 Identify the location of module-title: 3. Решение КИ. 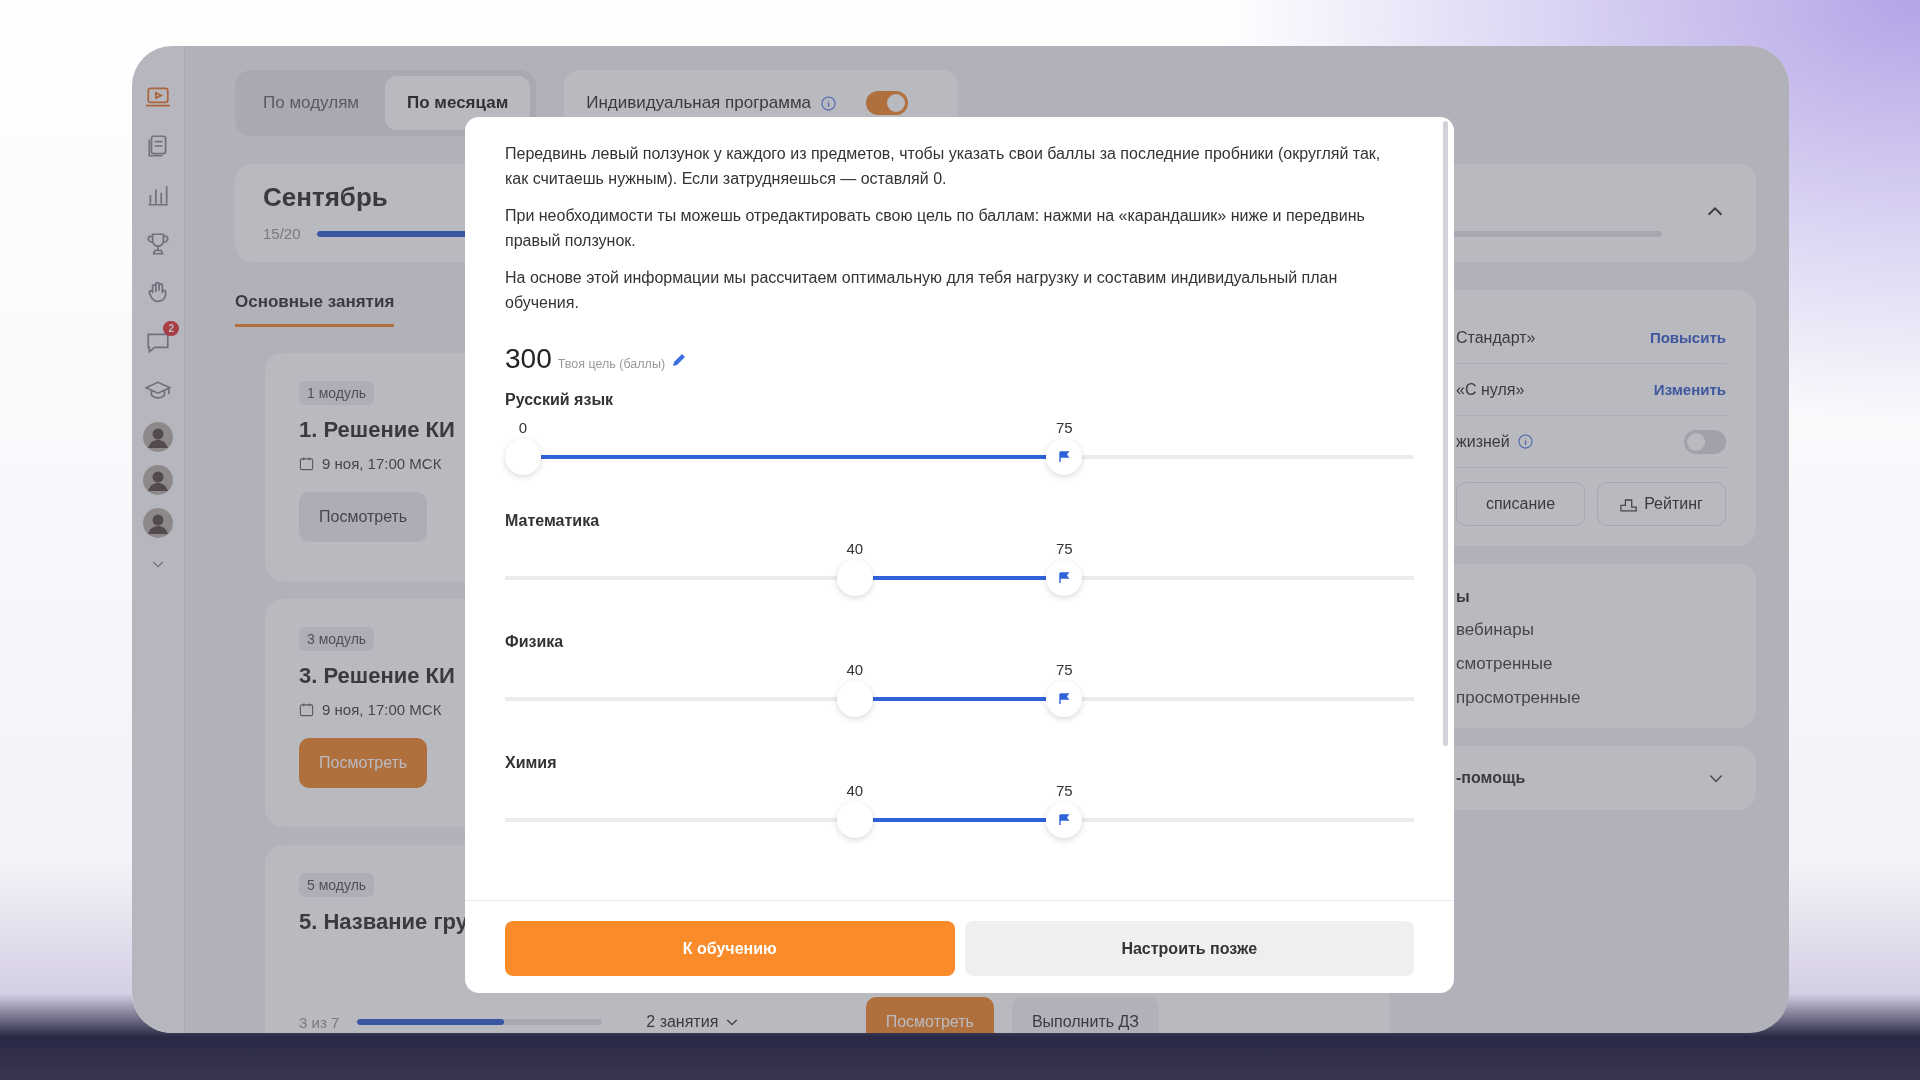
(377, 676).